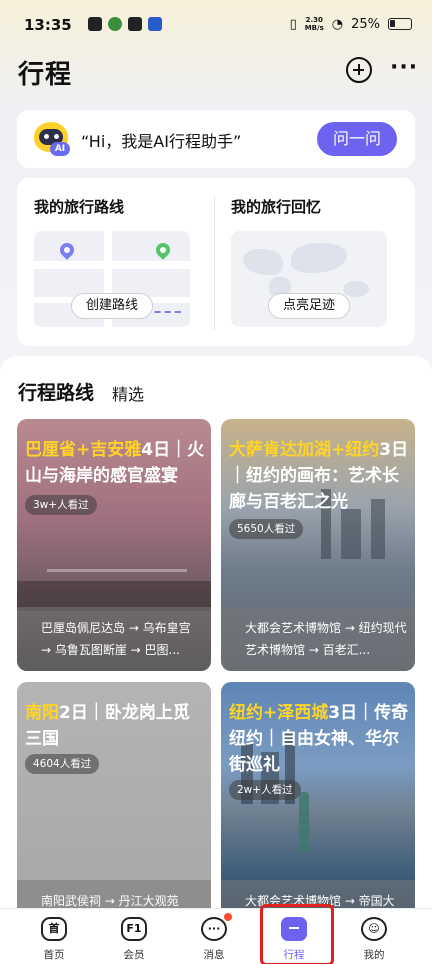 This screenshot has height=964, width=432. I want to click on wifi-icon: ◔, so click(337, 24).